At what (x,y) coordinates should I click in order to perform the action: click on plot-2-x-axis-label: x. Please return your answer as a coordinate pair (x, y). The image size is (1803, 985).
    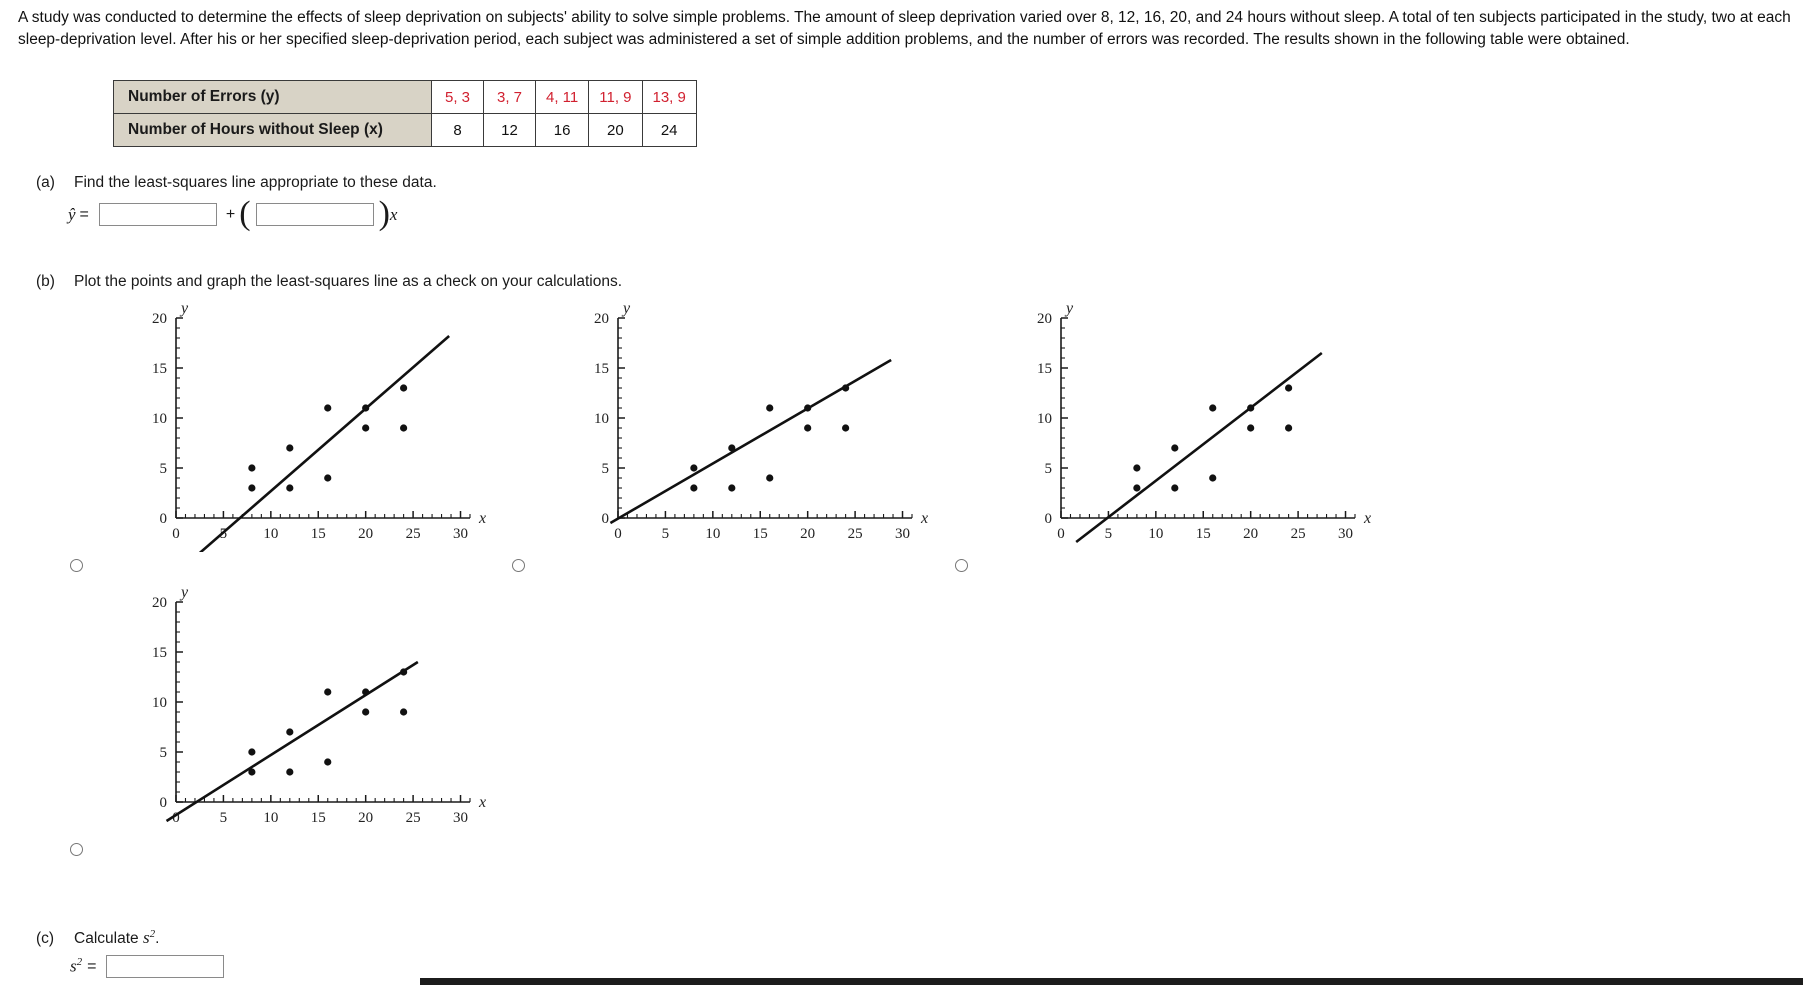
    Looking at the image, I should click on (924, 518).